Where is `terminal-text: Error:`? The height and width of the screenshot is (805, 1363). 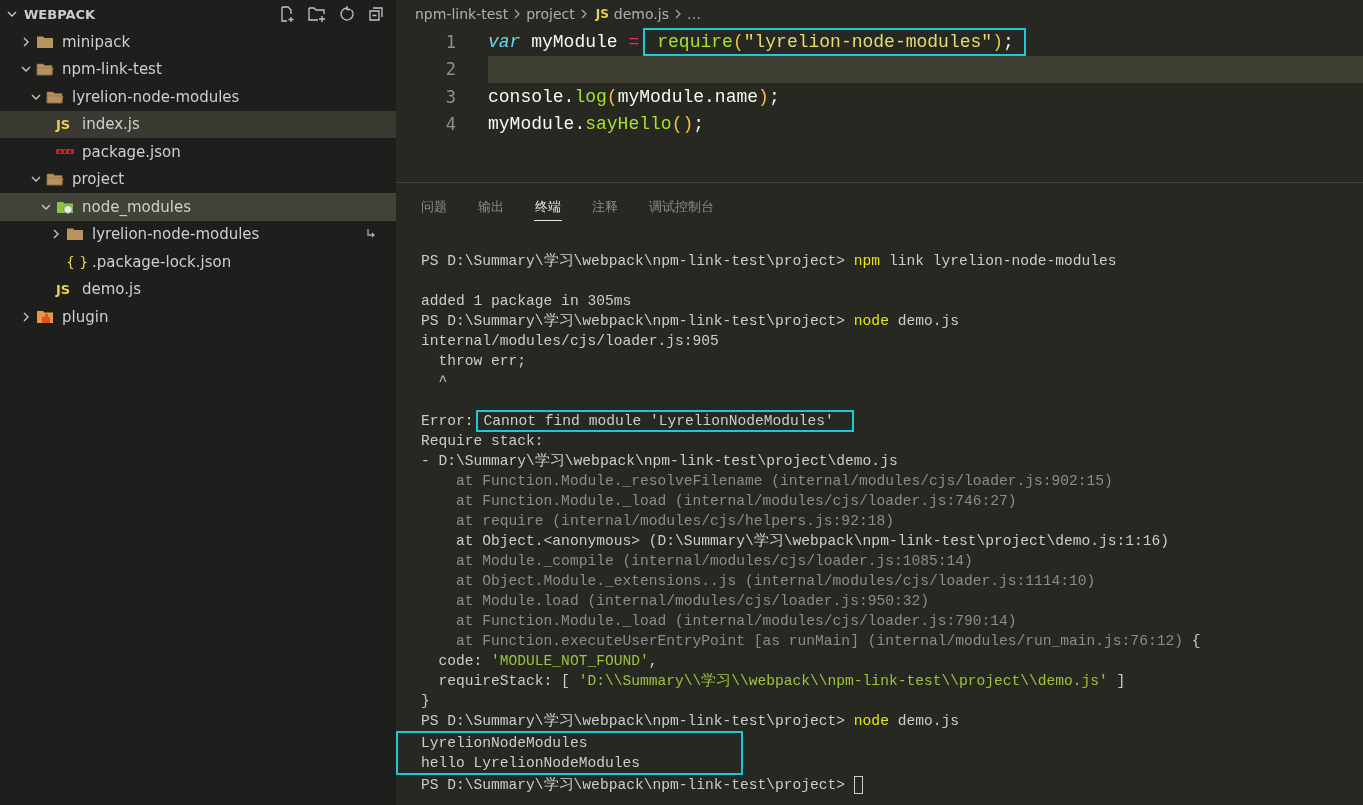 terminal-text: Error: is located at coordinates (447, 421).